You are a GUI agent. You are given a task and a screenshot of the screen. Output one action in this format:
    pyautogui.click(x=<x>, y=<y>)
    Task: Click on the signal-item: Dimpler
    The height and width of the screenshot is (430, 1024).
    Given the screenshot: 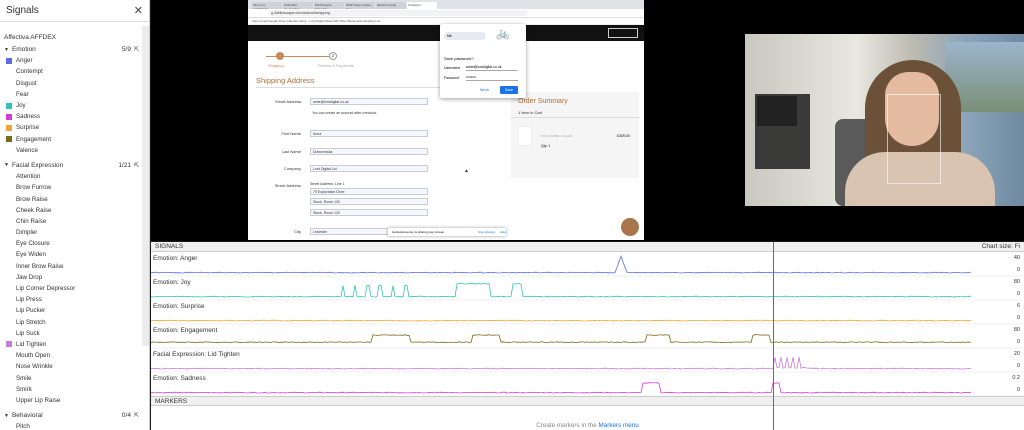 What is the action you would take?
    pyautogui.click(x=74, y=232)
    